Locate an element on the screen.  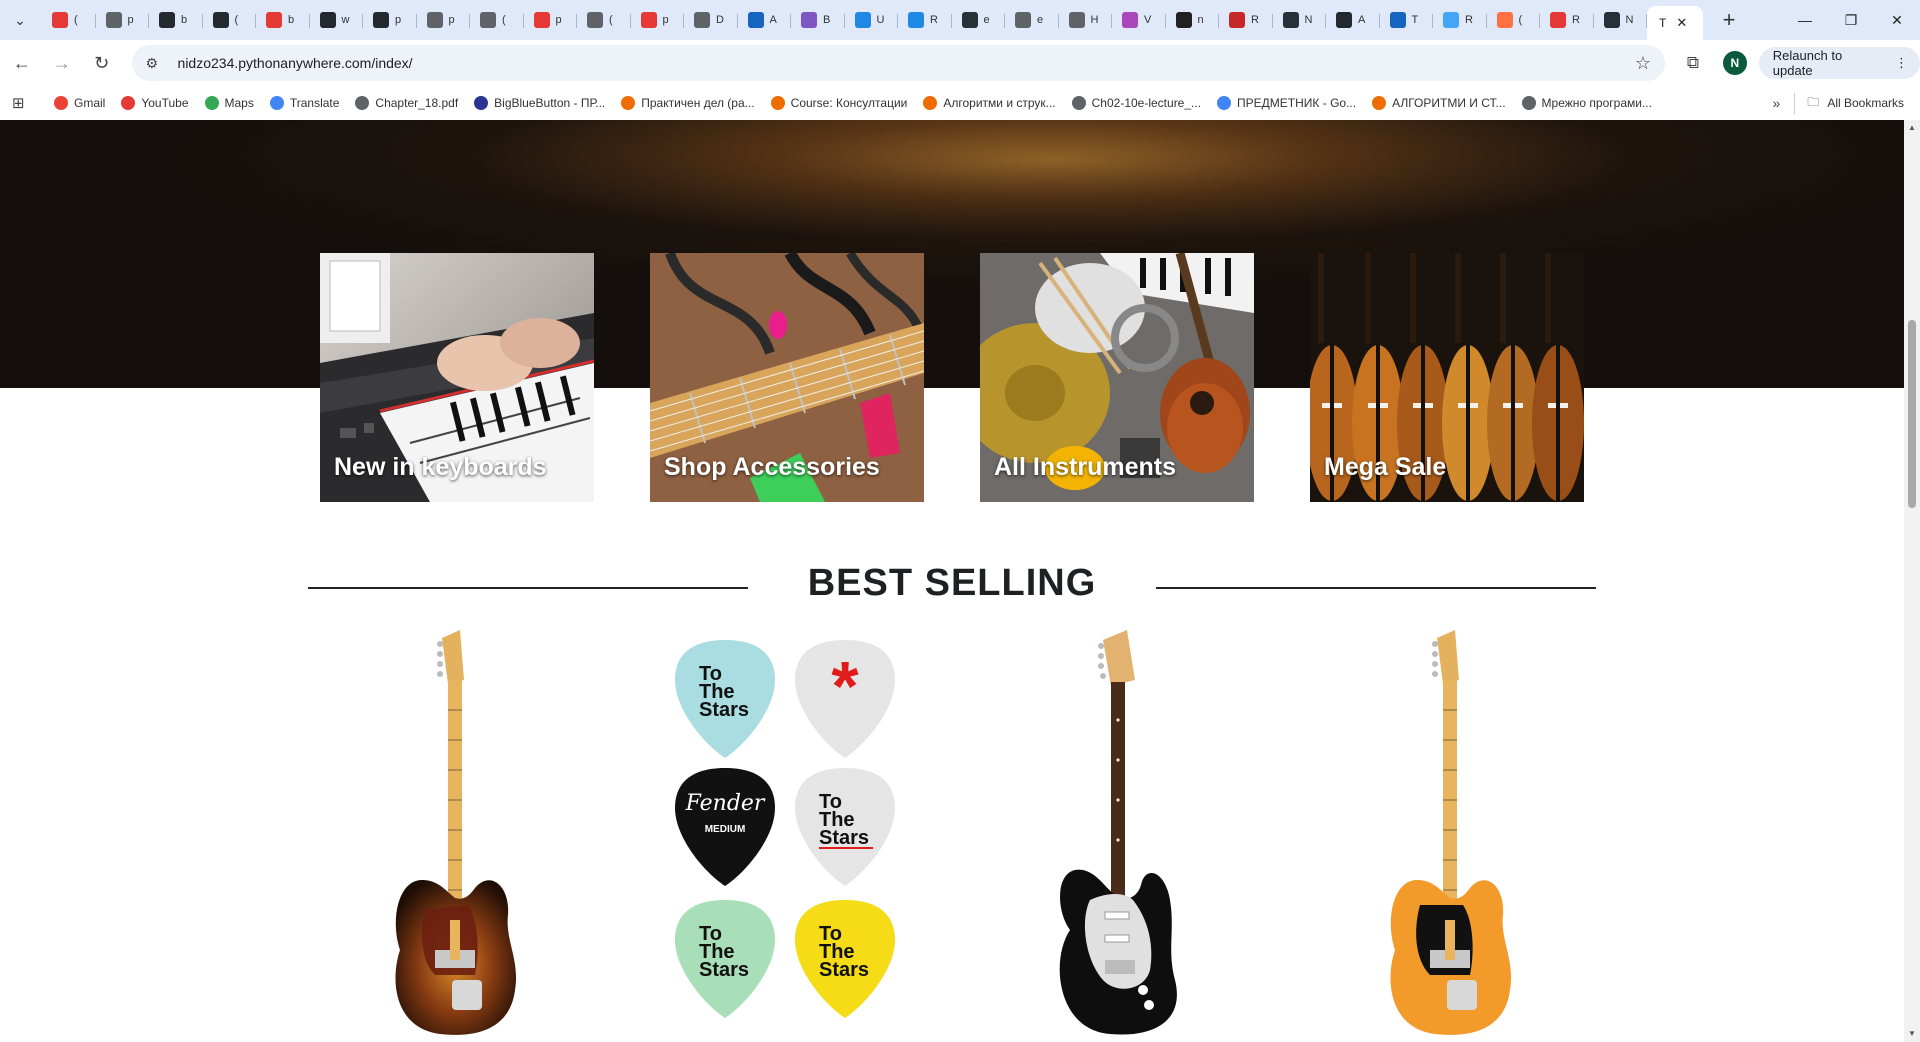
bookmark-item: Chapter_18.pdf is located at coordinates (406, 103).